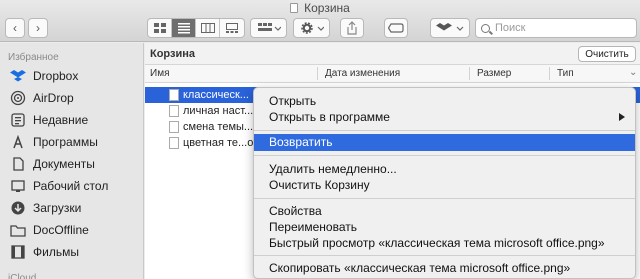  I want to click on path-bar: Корзина Очистить, so click(392, 54).